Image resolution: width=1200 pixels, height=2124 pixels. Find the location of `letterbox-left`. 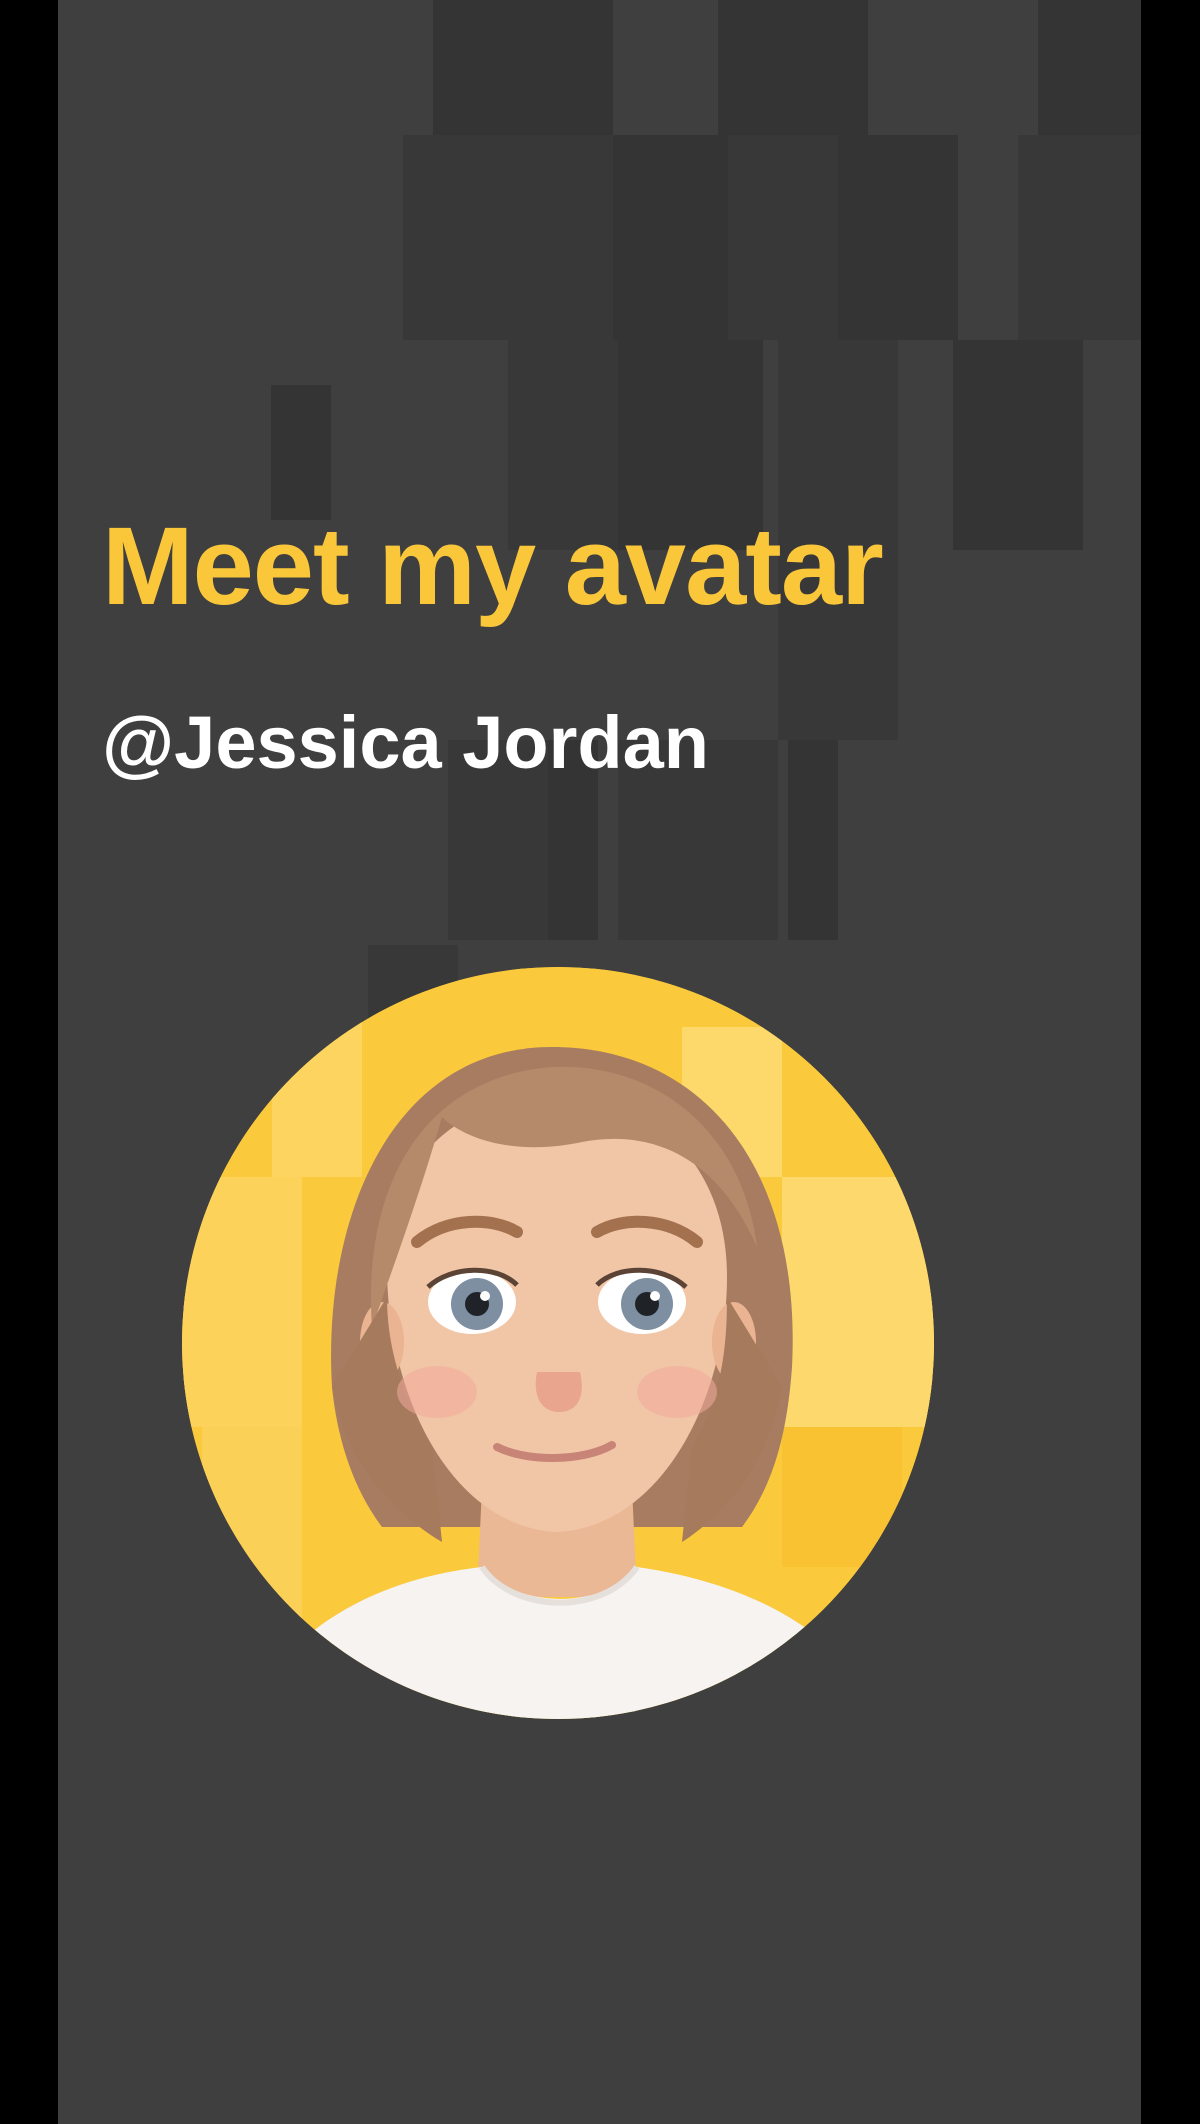

letterbox-left is located at coordinates (29, 1062).